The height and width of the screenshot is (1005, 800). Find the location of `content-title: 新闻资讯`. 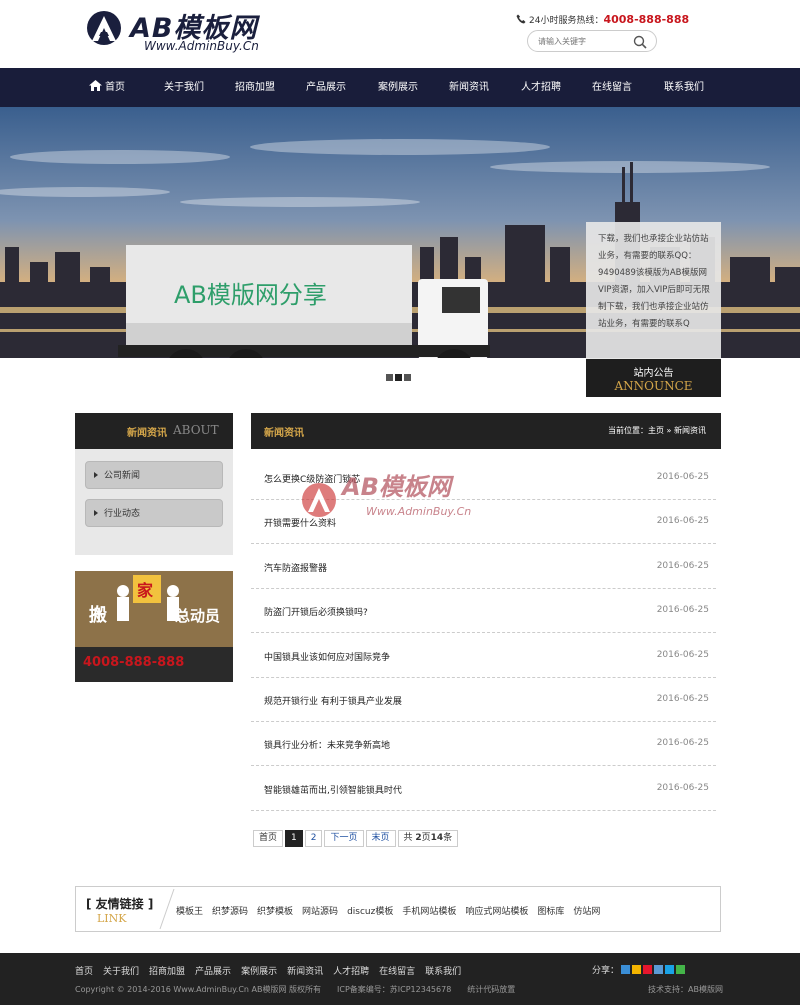

content-title: 新闻资讯 is located at coordinates (284, 433).